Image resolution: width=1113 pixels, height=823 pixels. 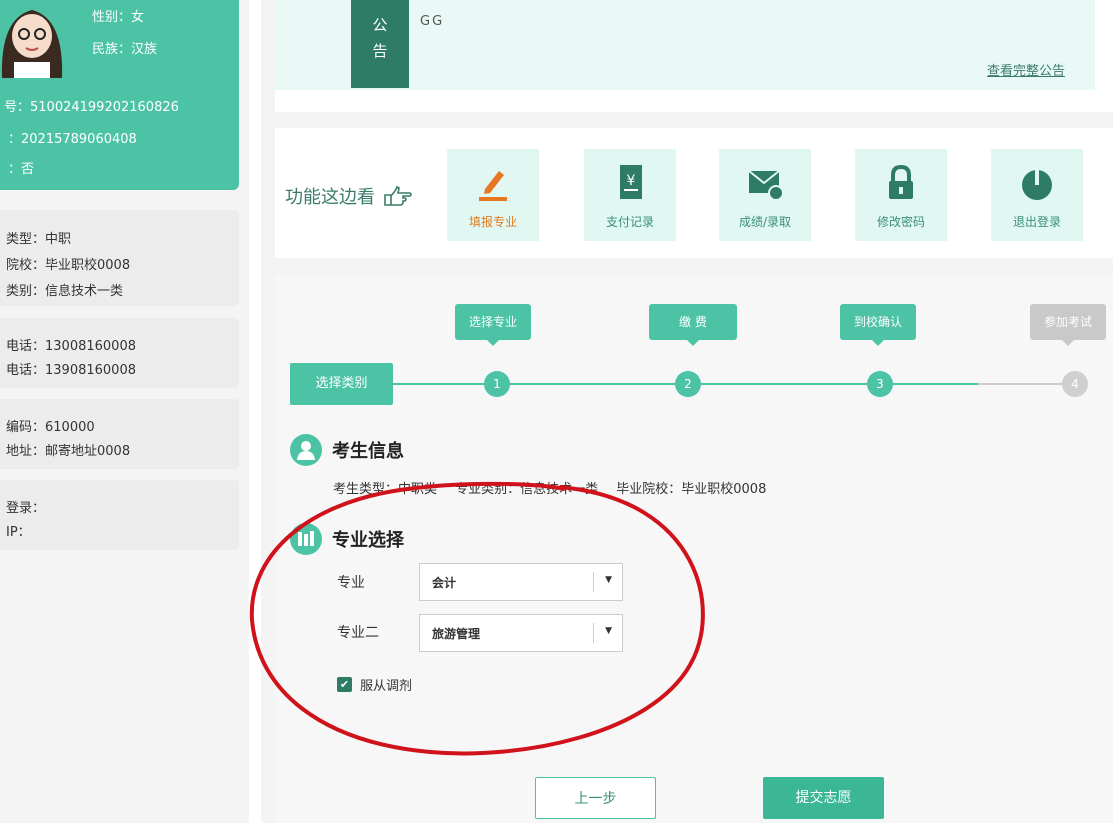 I want to click on step-dot-4: 4, so click(x=1075, y=384).